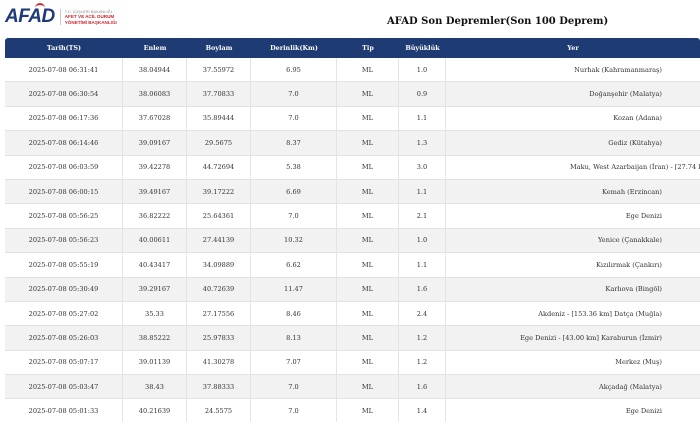 The image size is (700, 422). I want to click on longitude-cell: 37.55972, so click(219, 70).